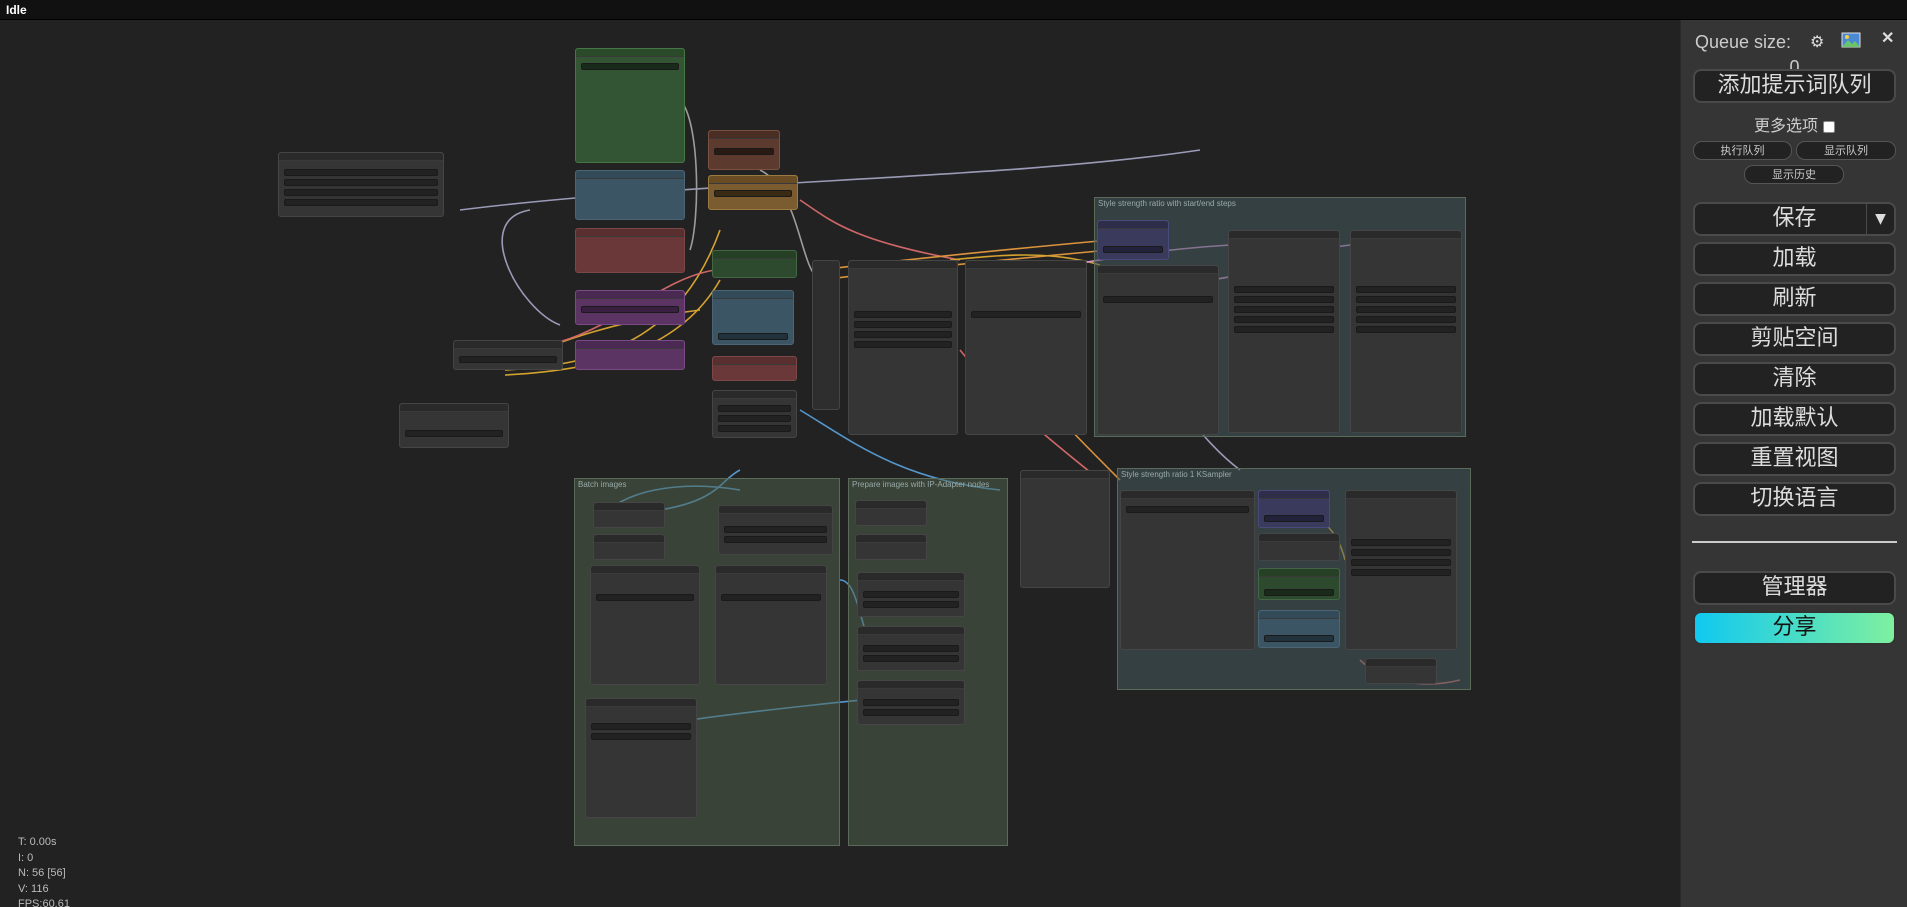 The height and width of the screenshot is (907, 1907). Describe the element at coordinates (744, 150) in the screenshot. I see `node-brown-a` at that location.